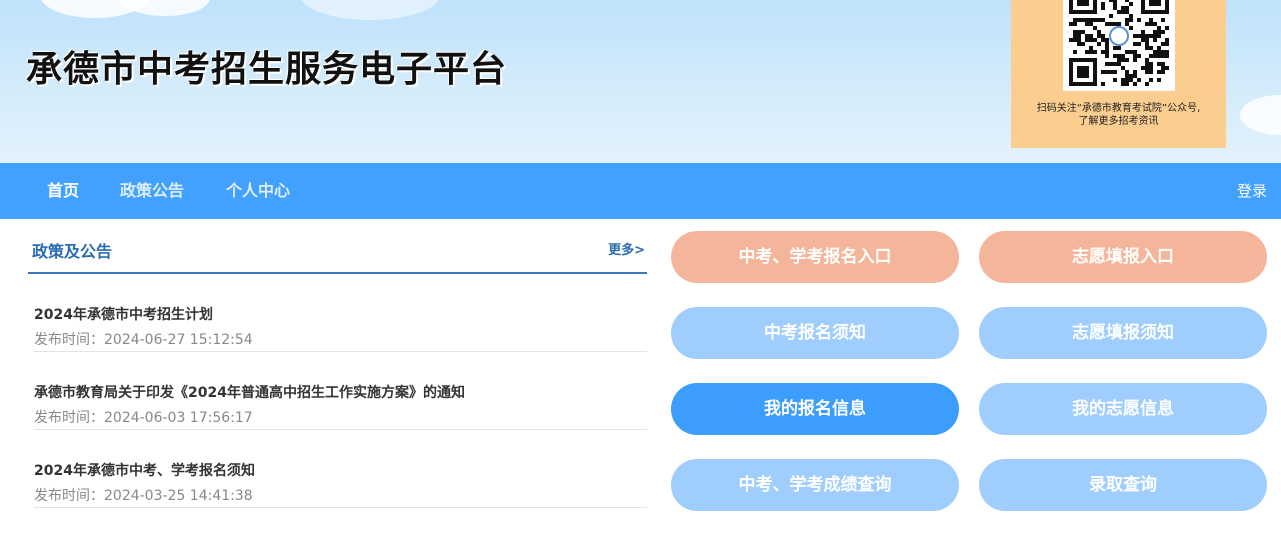  Describe the element at coordinates (1123, 257) in the screenshot. I see `volunteer-application-entry-button: 志愿填报入口` at that location.